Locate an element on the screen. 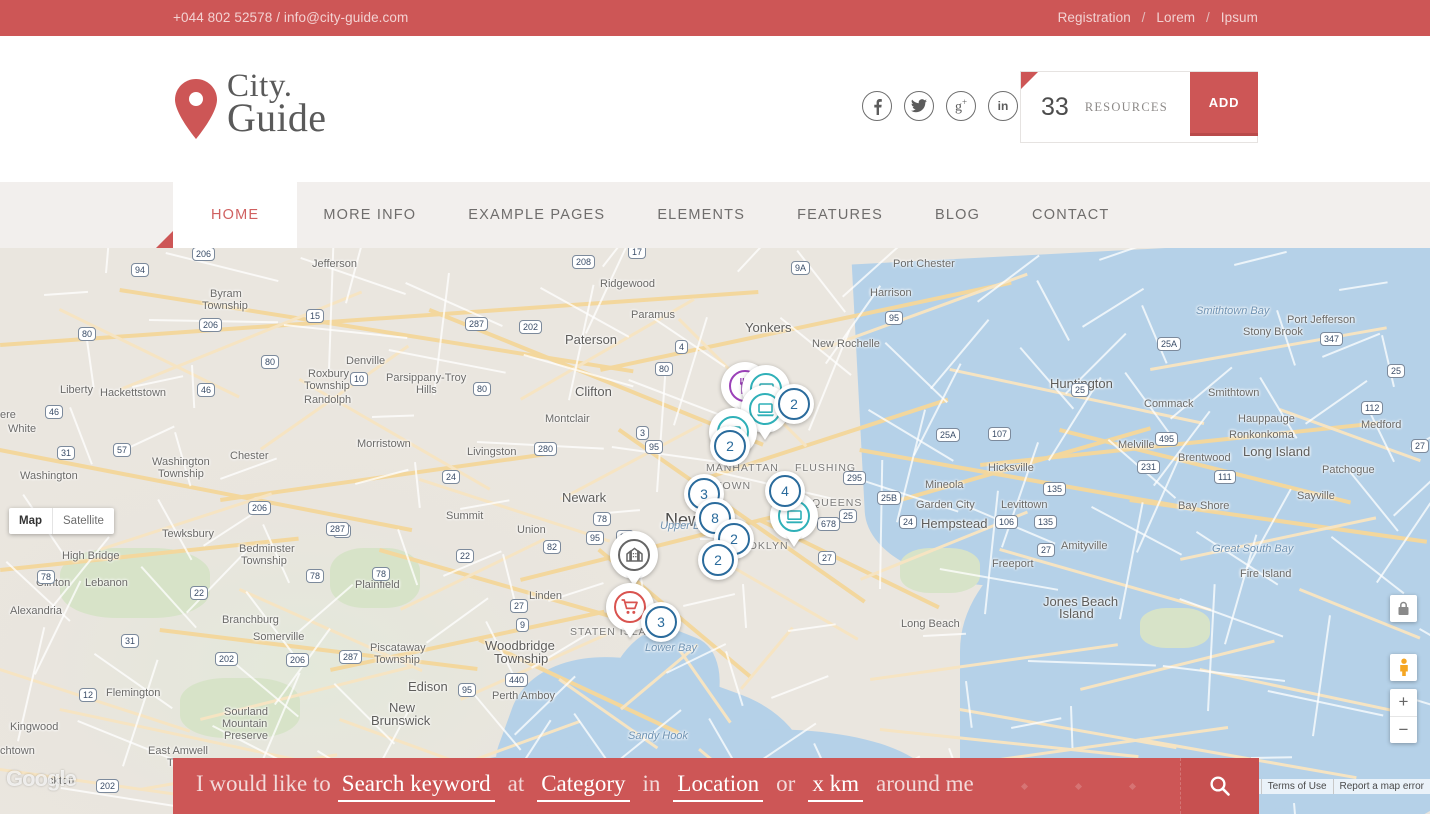  link-lorem: Lorem is located at coordinates (1175, 17).